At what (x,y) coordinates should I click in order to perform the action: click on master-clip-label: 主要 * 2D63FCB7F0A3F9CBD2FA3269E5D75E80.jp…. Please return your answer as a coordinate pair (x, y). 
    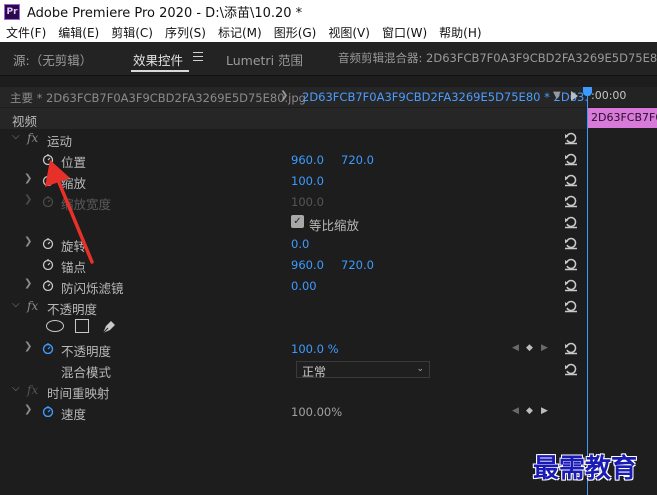
    Looking at the image, I should click on (158, 98).